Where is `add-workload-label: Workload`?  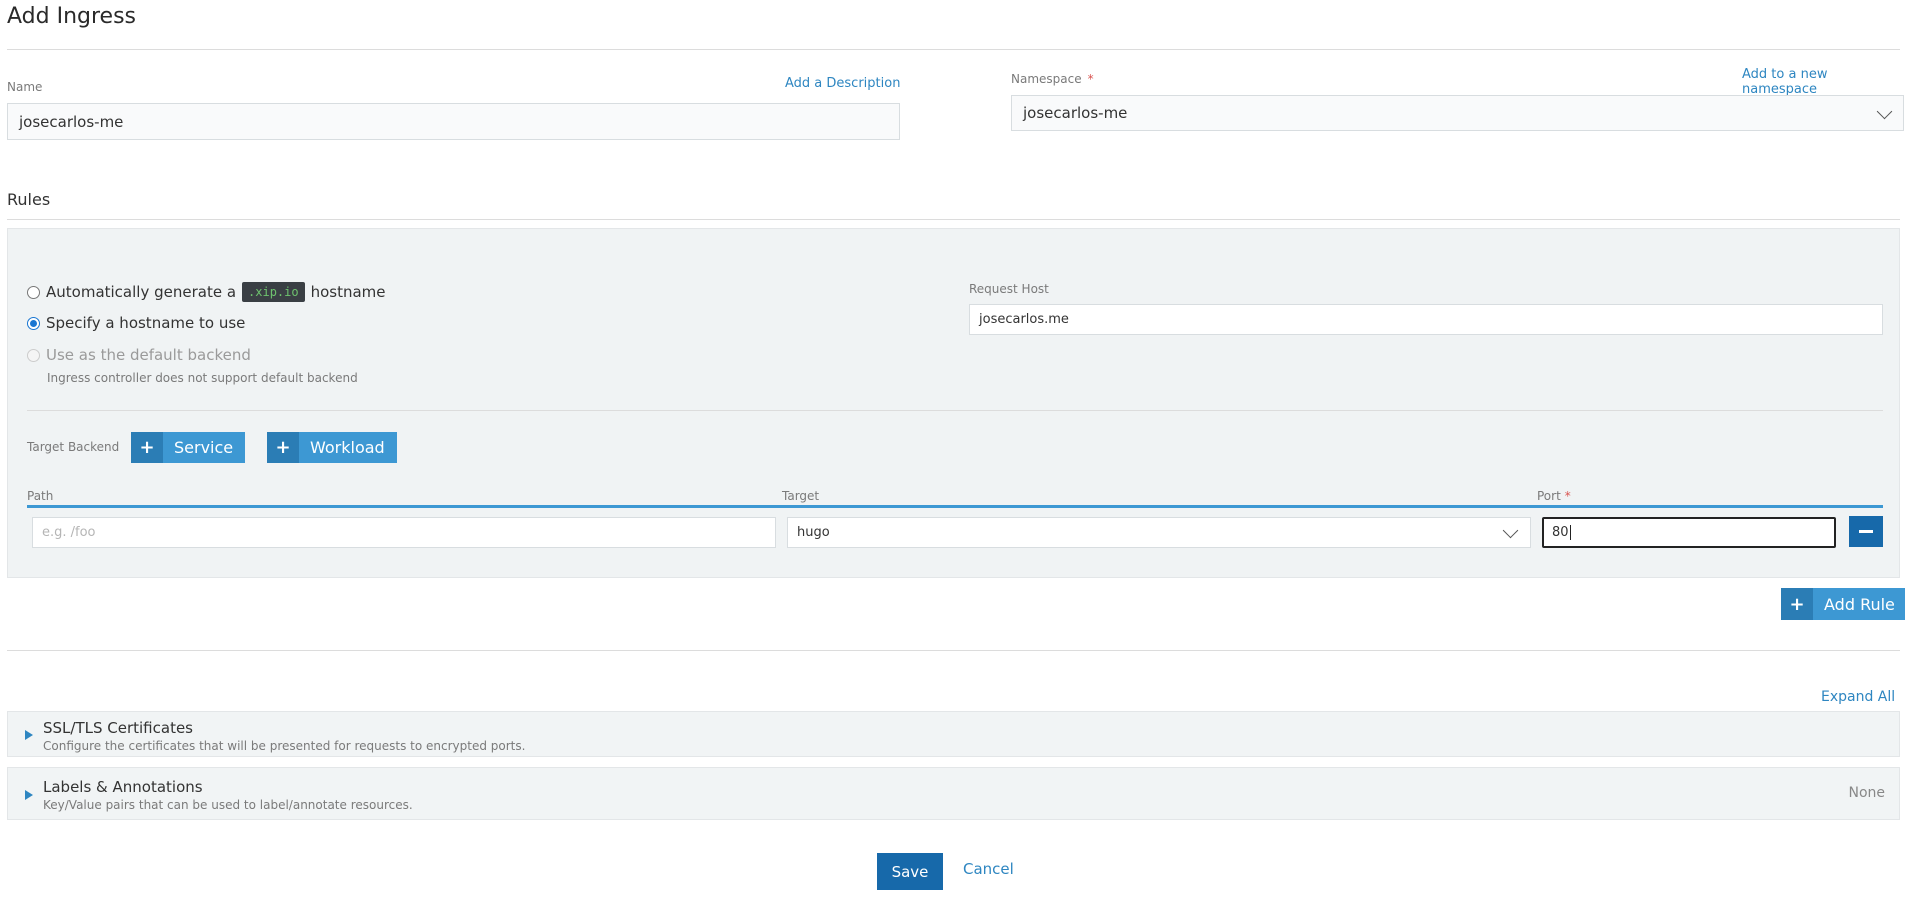
add-workload-label: Workload is located at coordinates (347, 447).